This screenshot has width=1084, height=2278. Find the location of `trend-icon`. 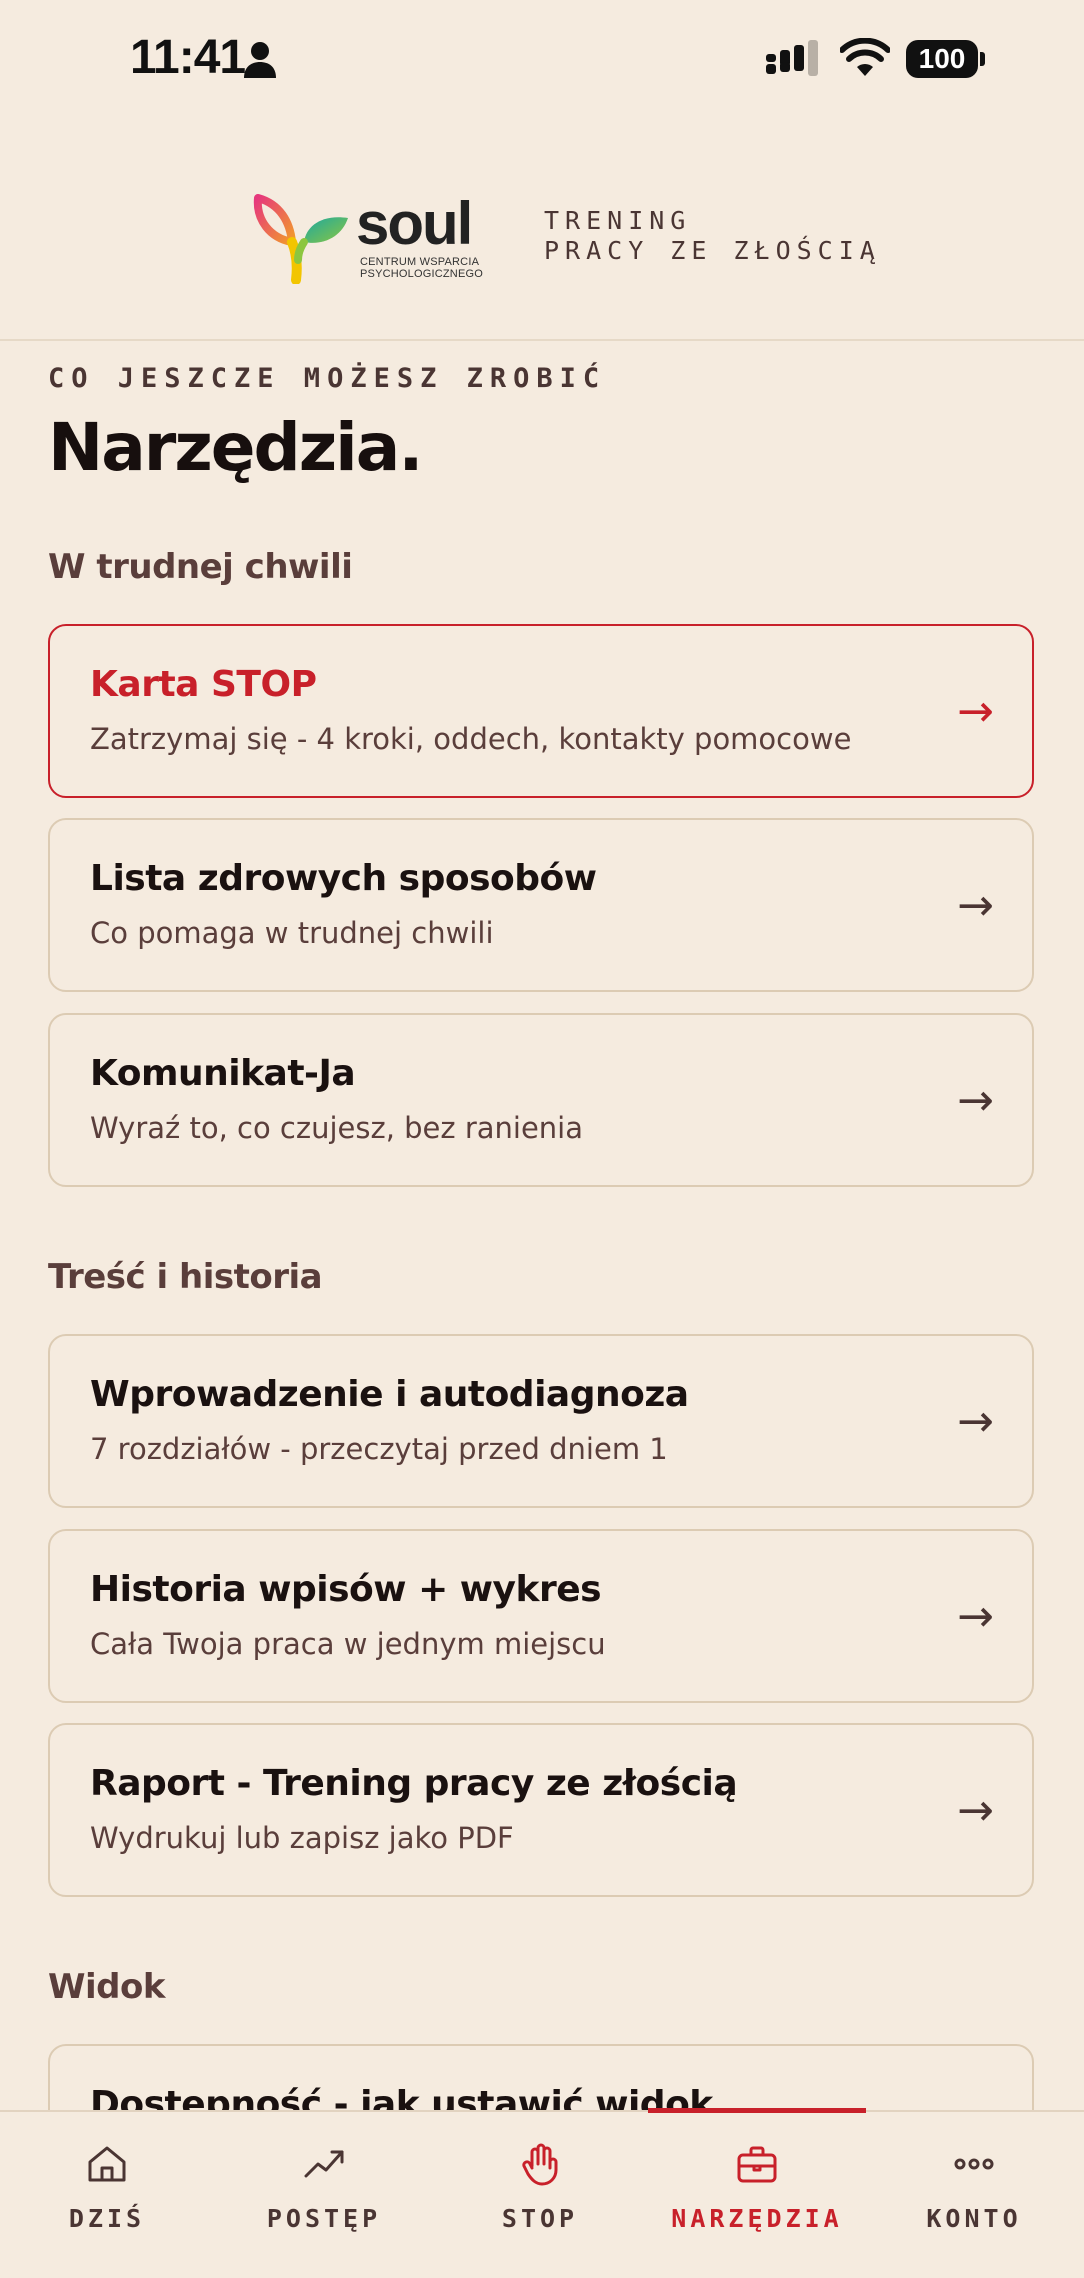

trend-icon is located at coordinates (324, 2164).